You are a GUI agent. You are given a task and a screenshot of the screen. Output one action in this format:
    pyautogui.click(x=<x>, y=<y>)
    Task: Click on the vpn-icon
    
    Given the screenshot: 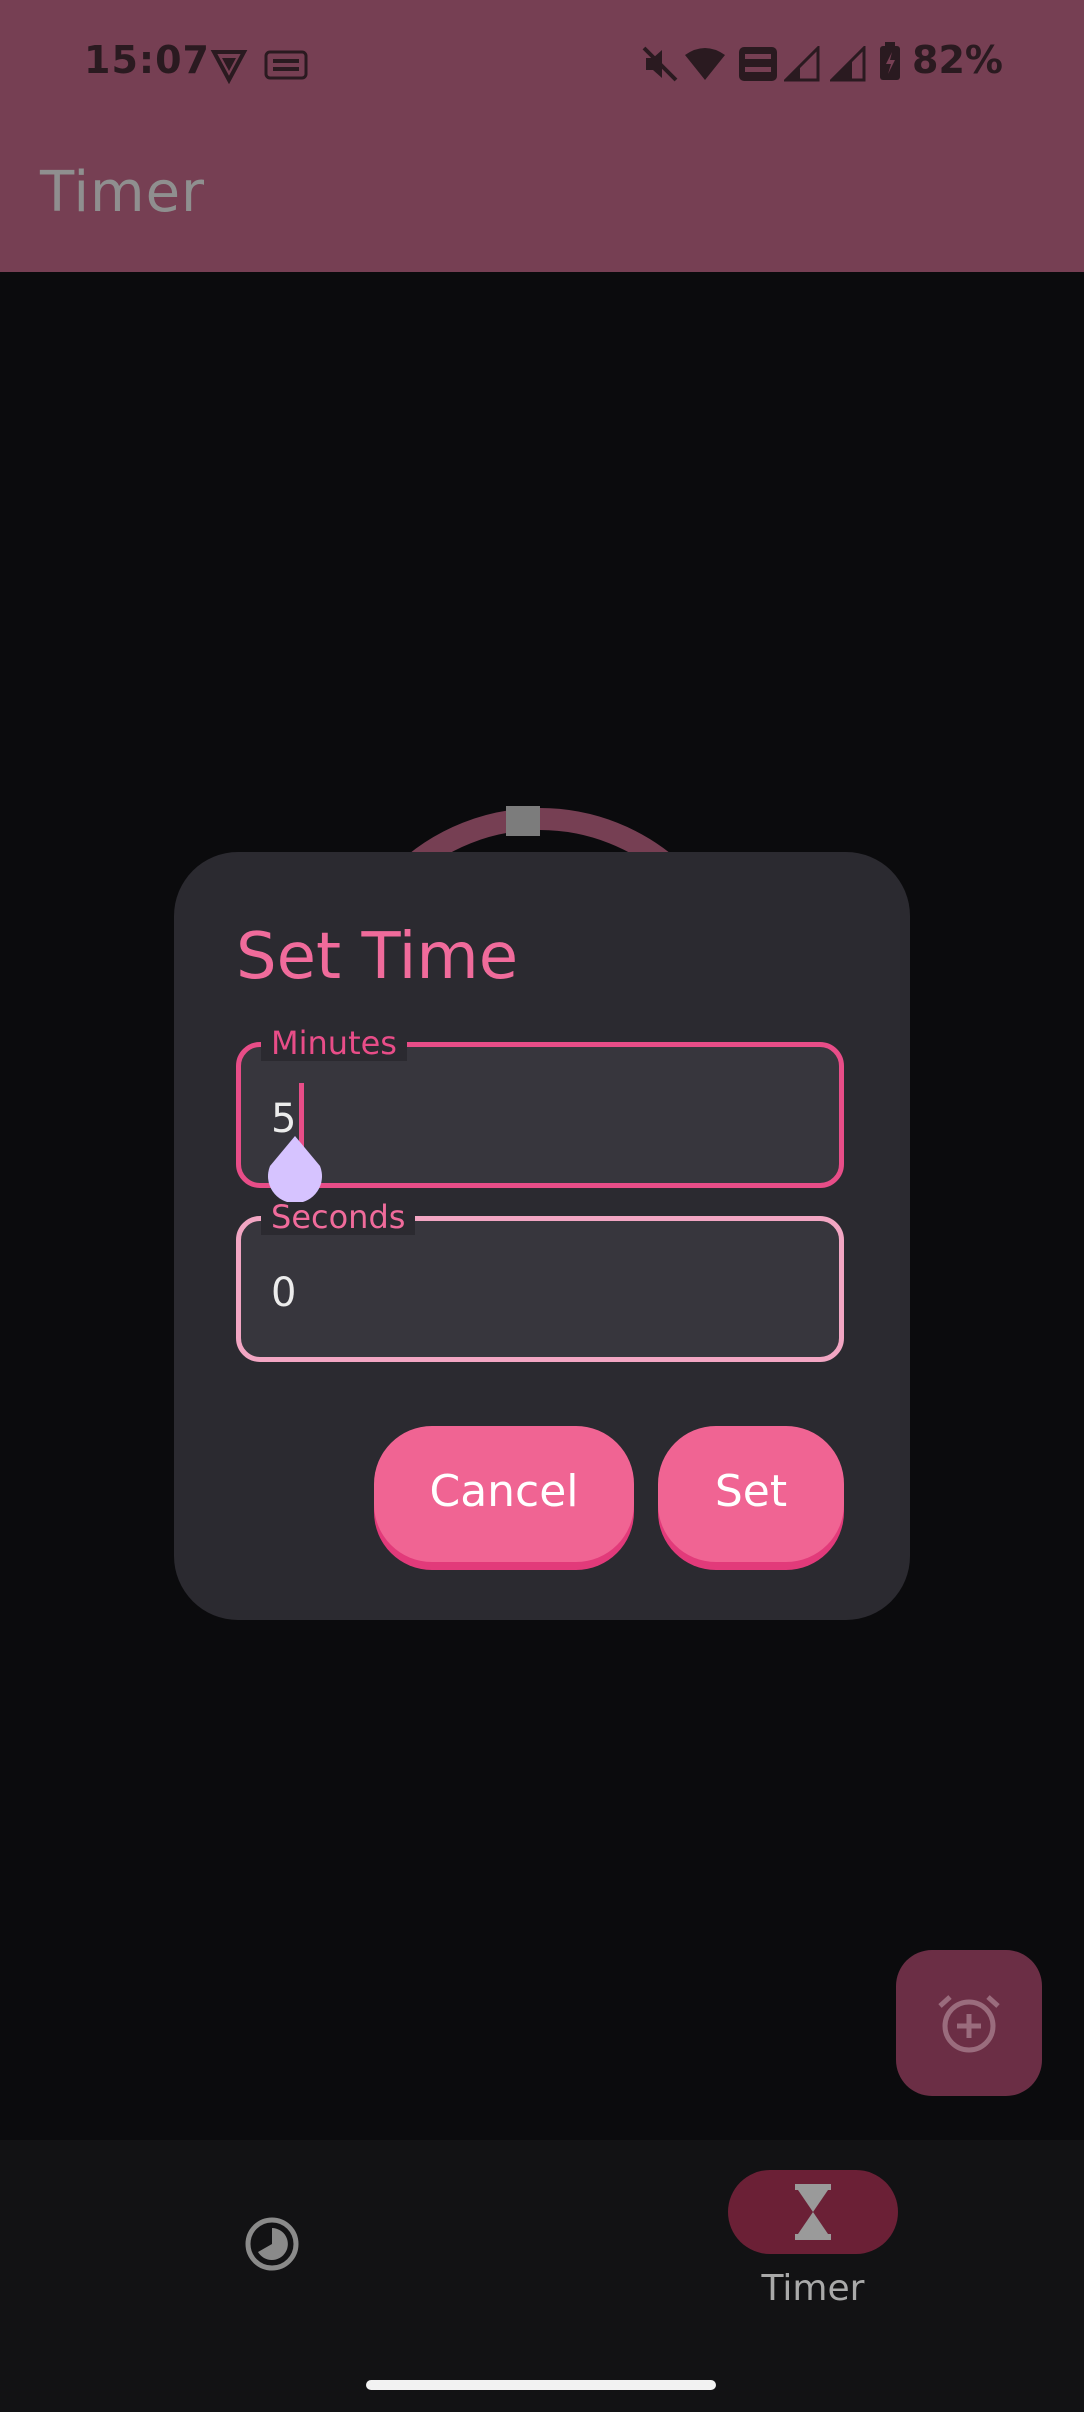 What is the action you would take?
    pyautogui.click(x=229, y=67)
    